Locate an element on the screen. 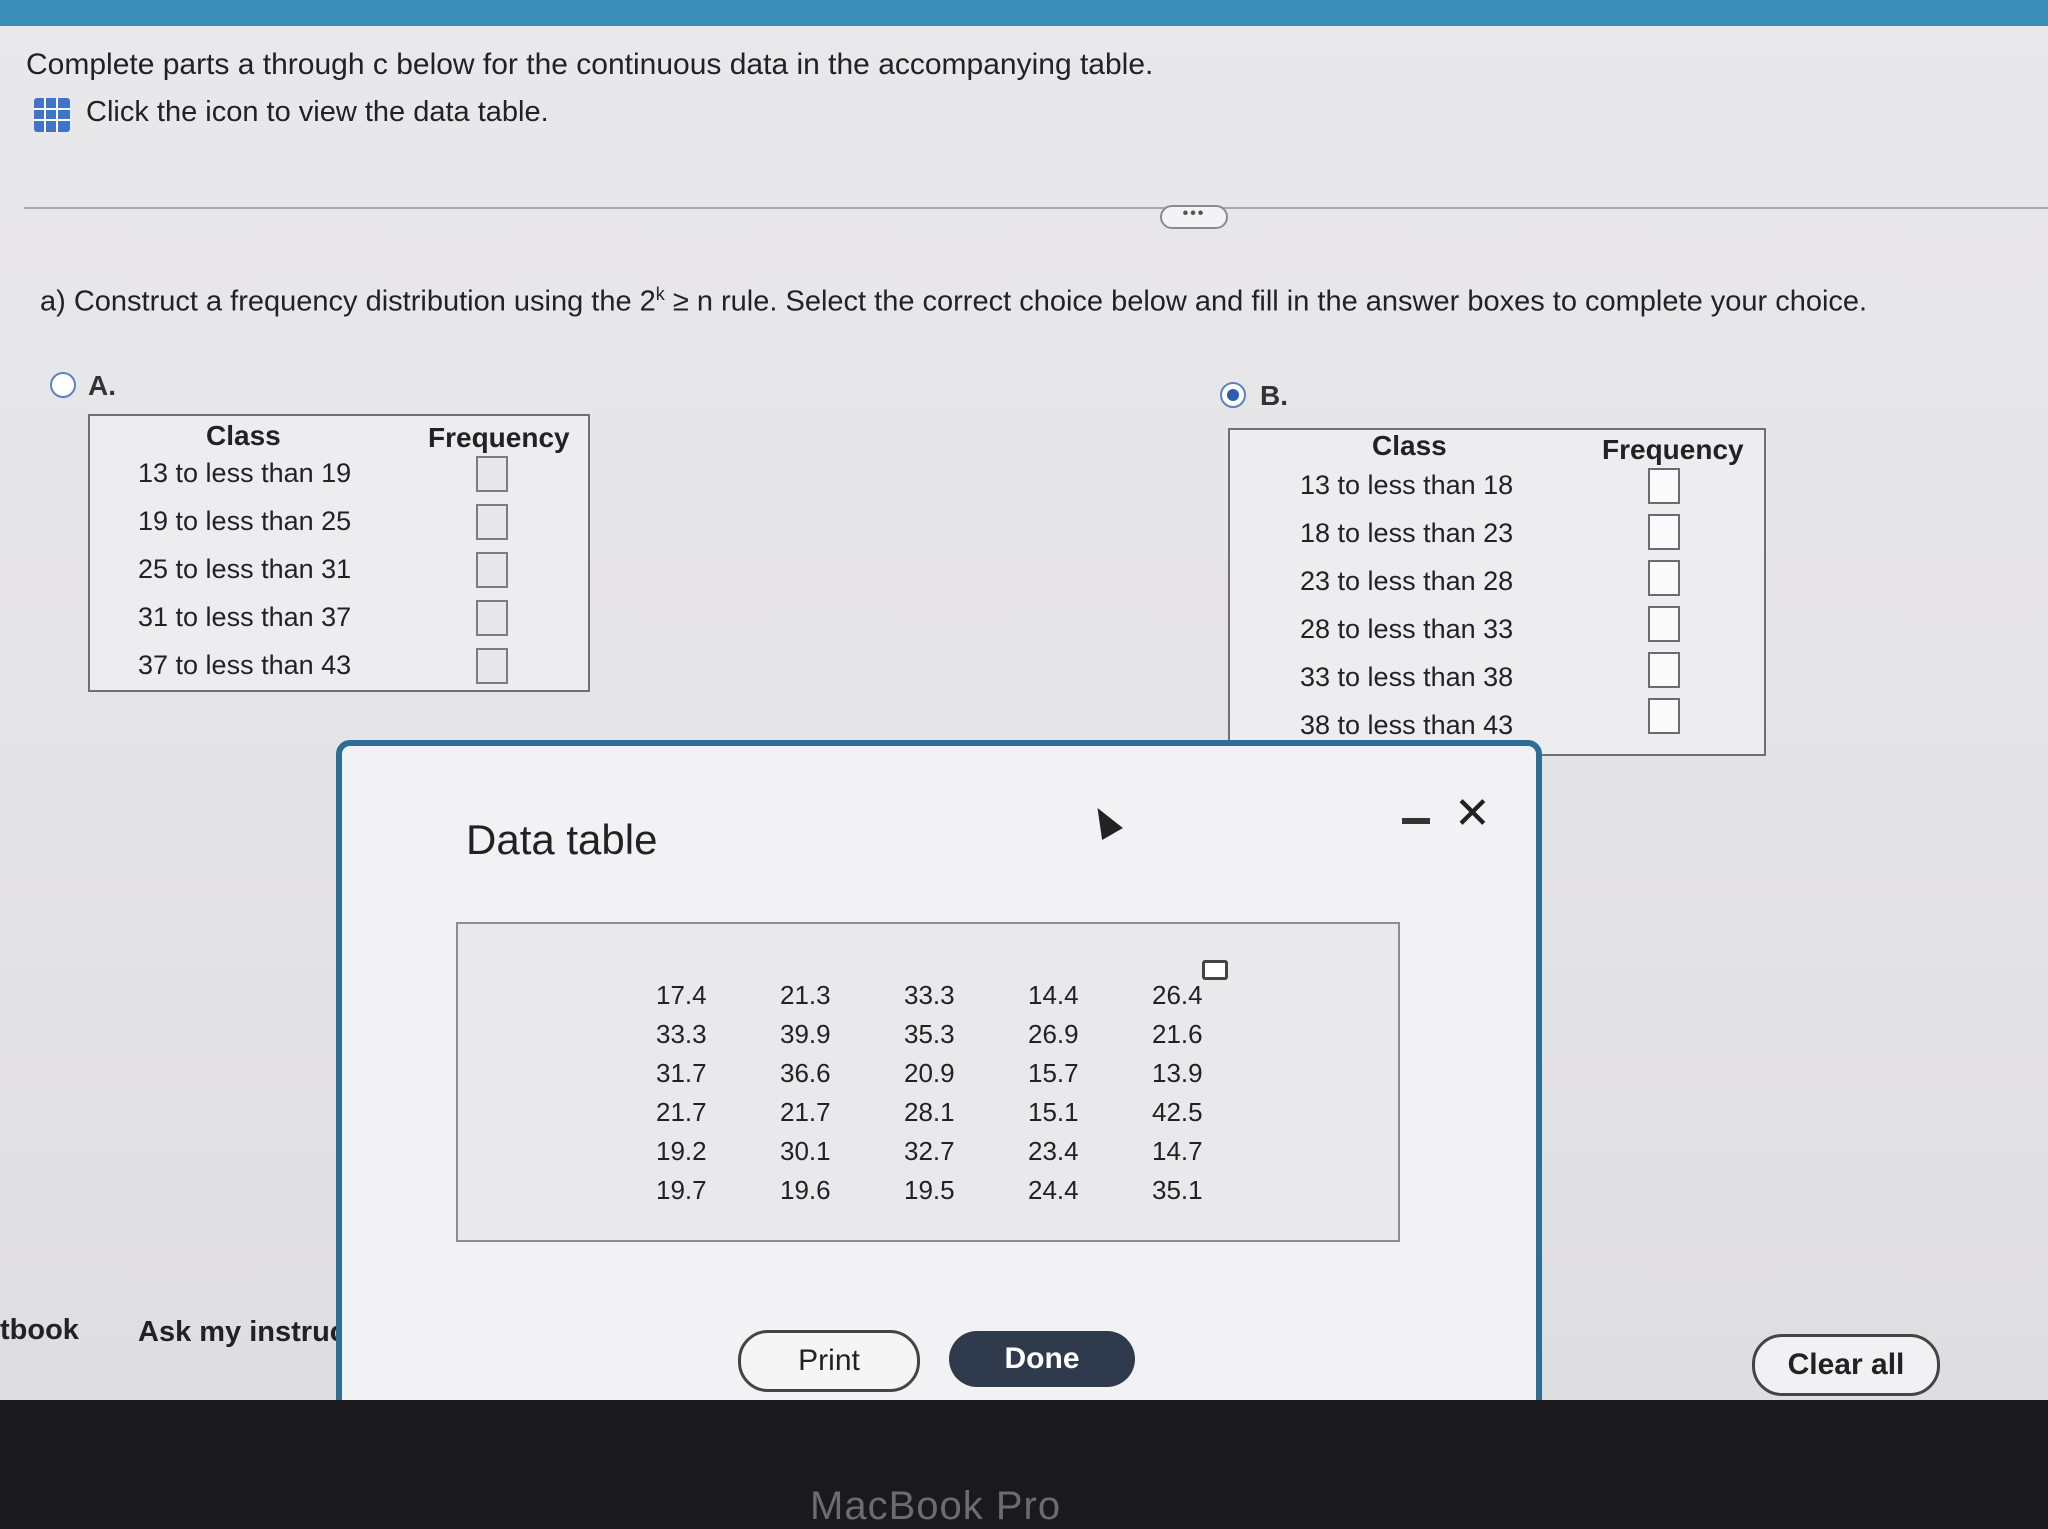  data-cell: 19.2 is located at coordinates (681, 1151).